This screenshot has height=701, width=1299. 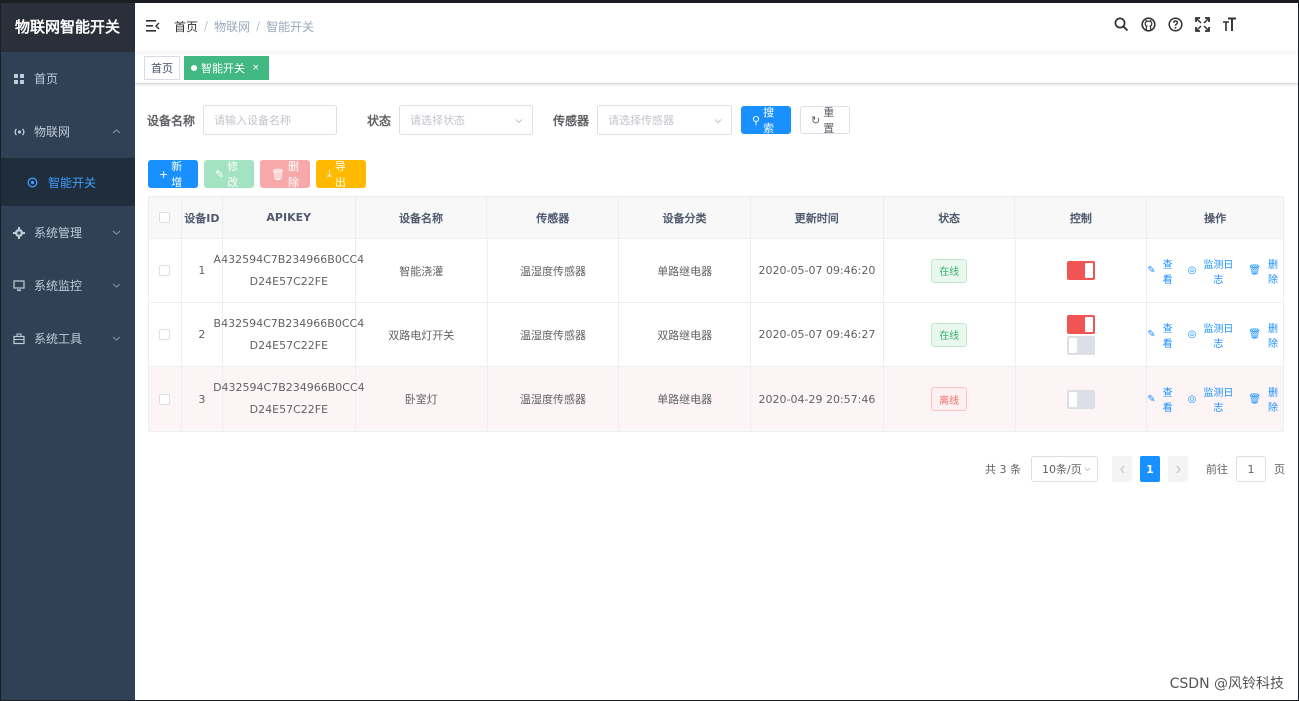 What do you see at coordinates (289, 259) in the screenshot?
I see `apikey-line-1: A432594C7B234966B0CC4` at bounding box center [289, 259].